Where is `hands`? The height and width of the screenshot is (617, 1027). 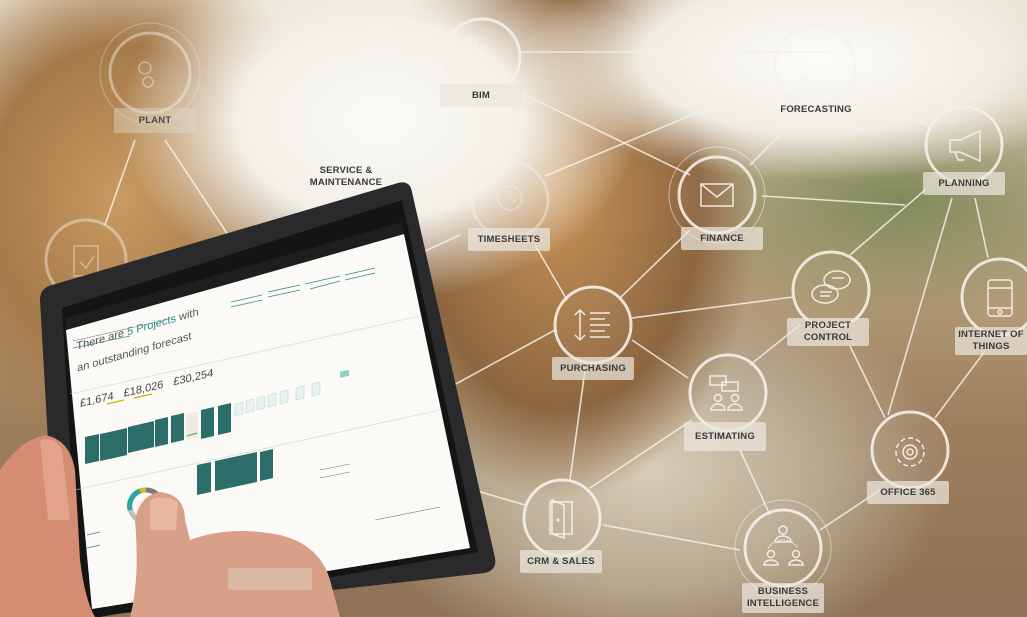 hands is located at coordinates (170, 526).